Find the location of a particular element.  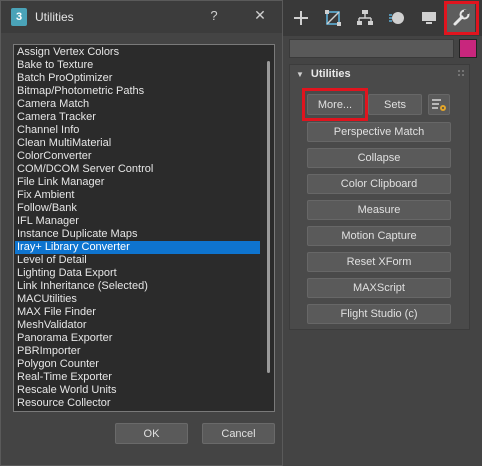

list-item: Instance Duplicate Maps is located at coordinates (137, 234).